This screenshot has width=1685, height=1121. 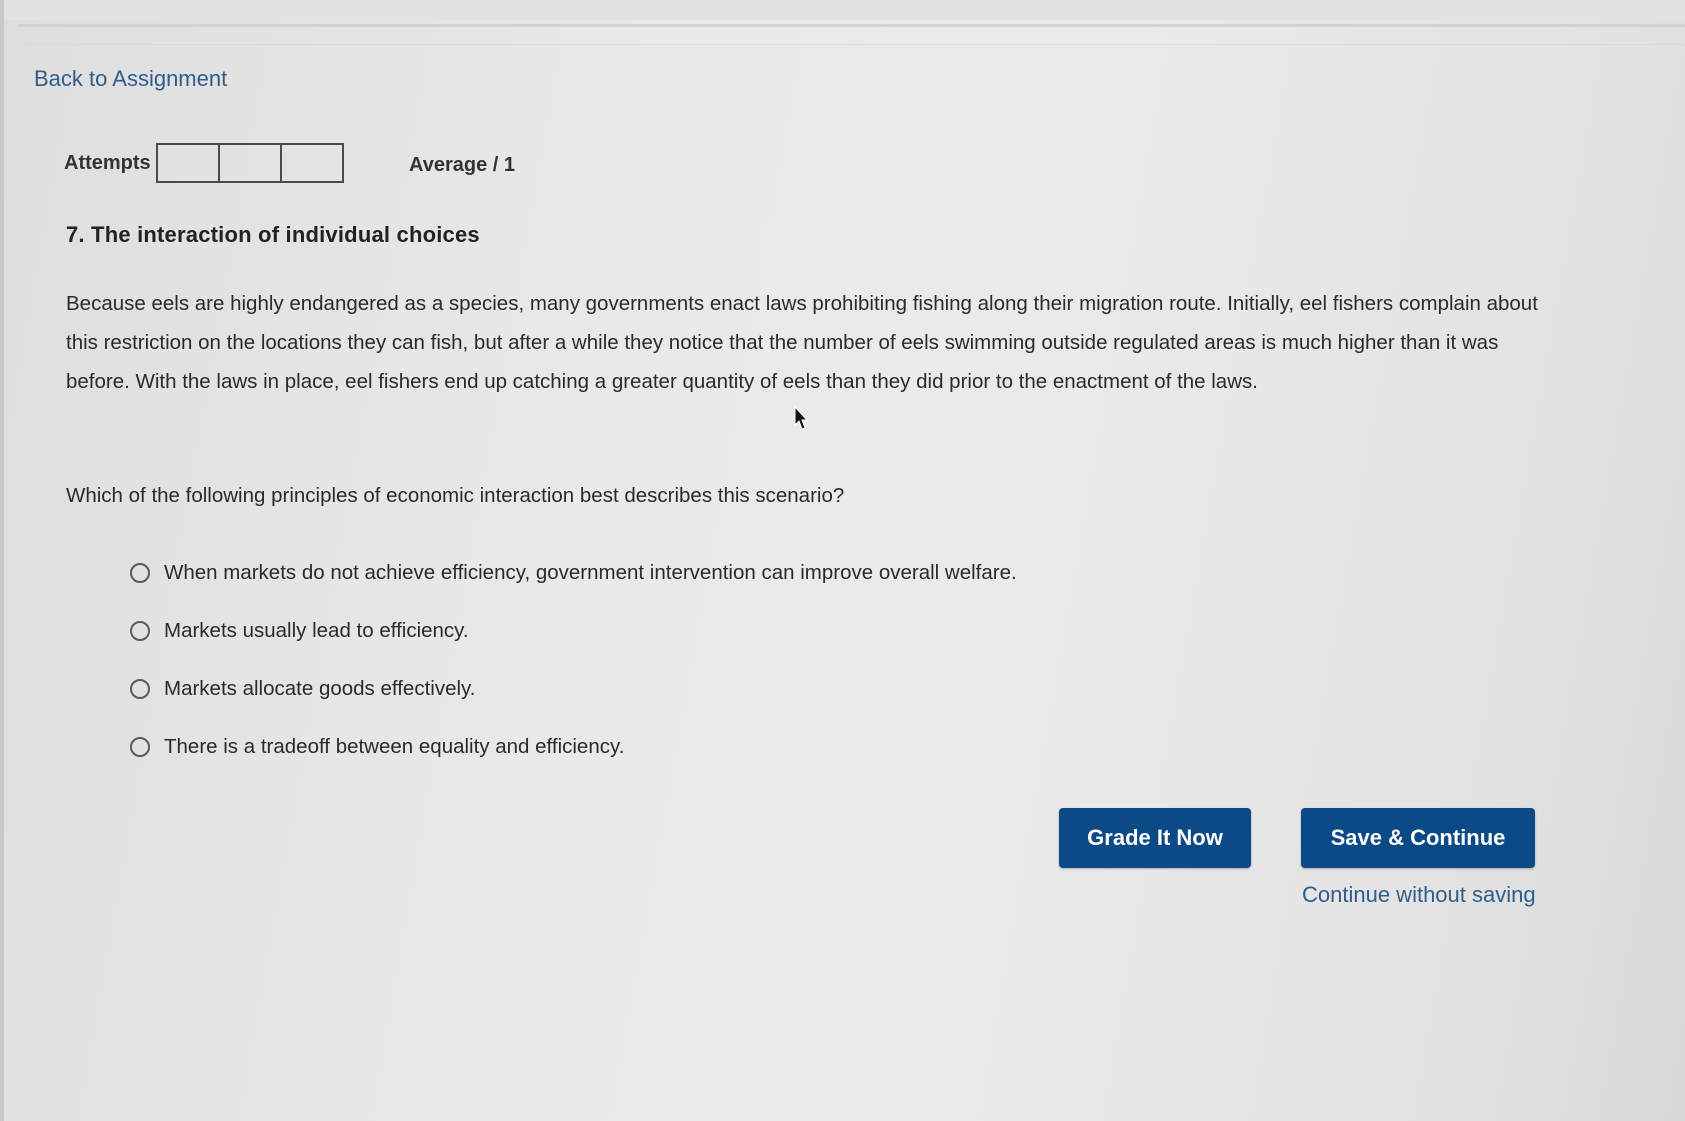 What do you see at coordinates (1419, 895) in the screenshot?
I see `continue-without-saving-link: Continue without saving` at bounding box center [1419, 895].